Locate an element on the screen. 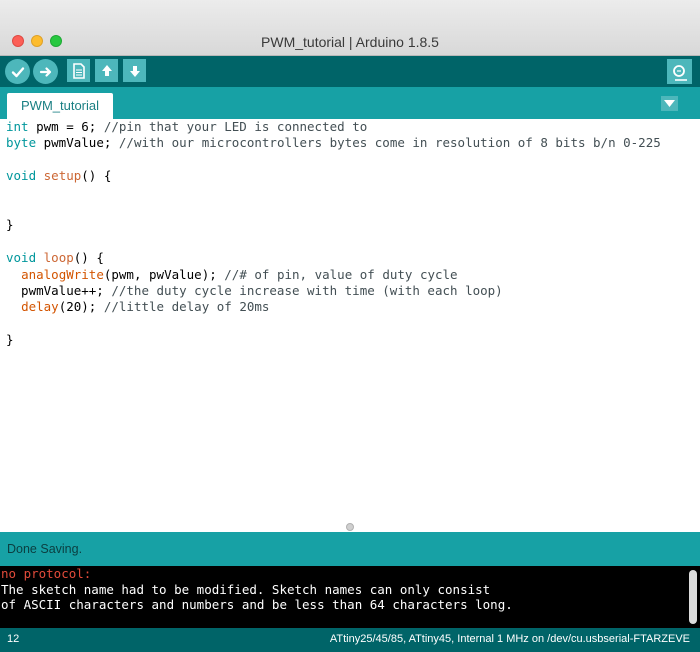  status-bar: Done Saving. is located at coordinates (350, 549).